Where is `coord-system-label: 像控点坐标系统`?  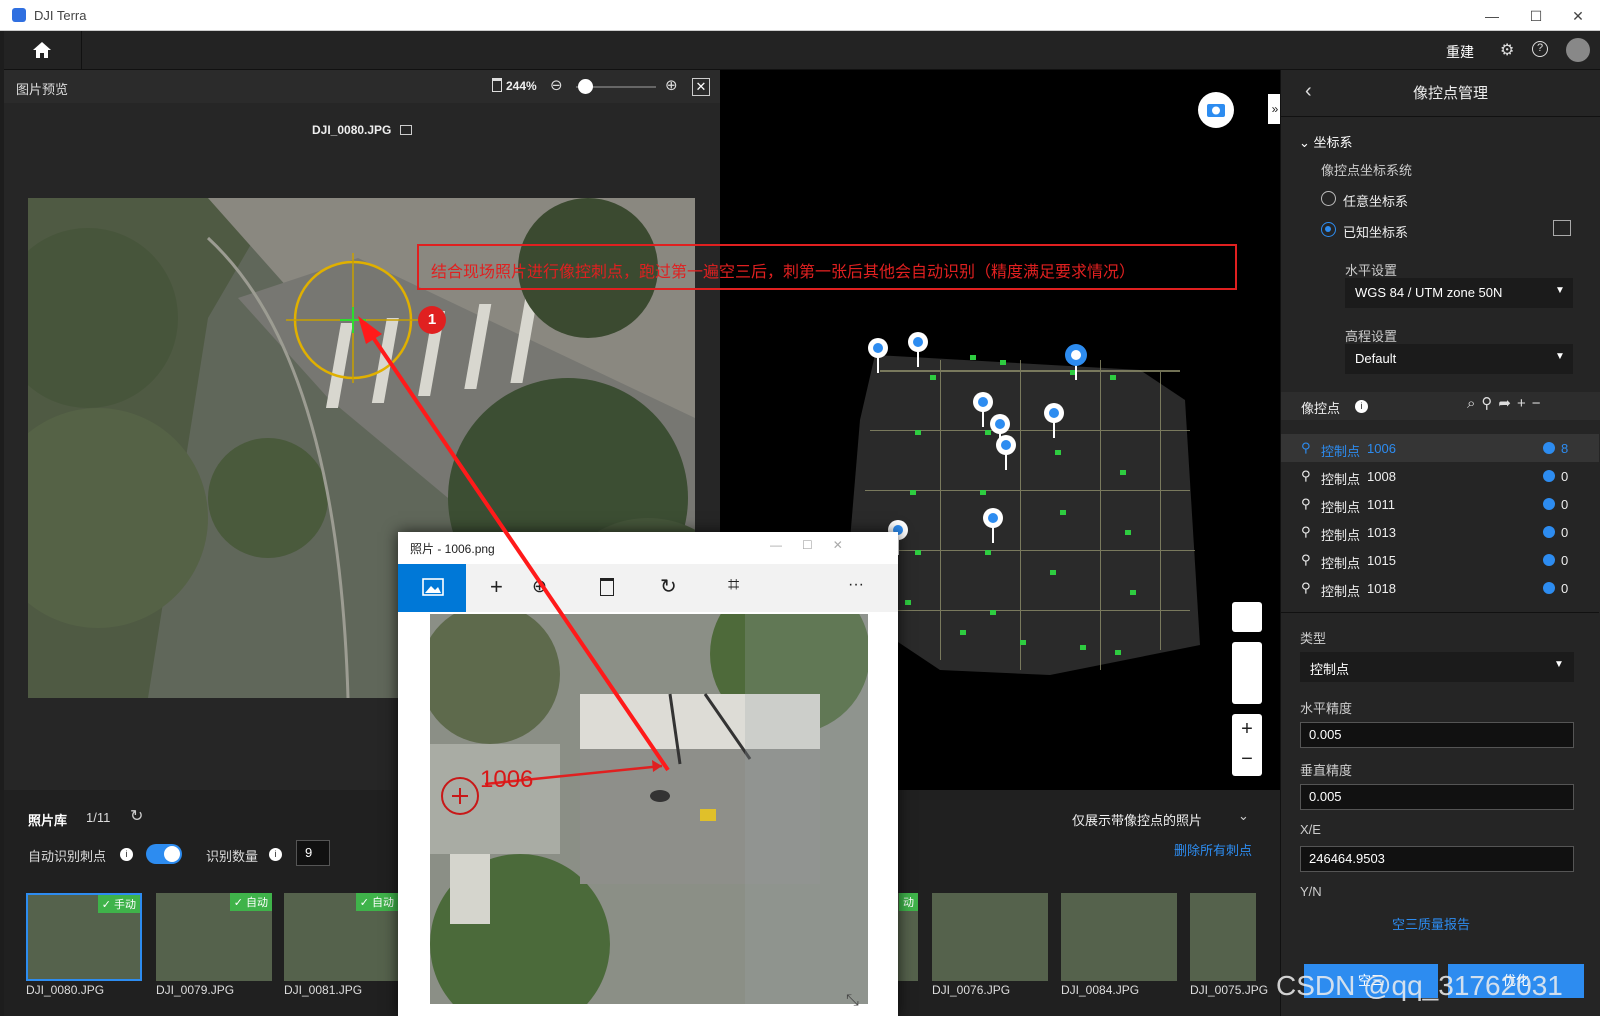
coord-system-label: 像控点坐标系统 is located at coordinates (1367, 170).